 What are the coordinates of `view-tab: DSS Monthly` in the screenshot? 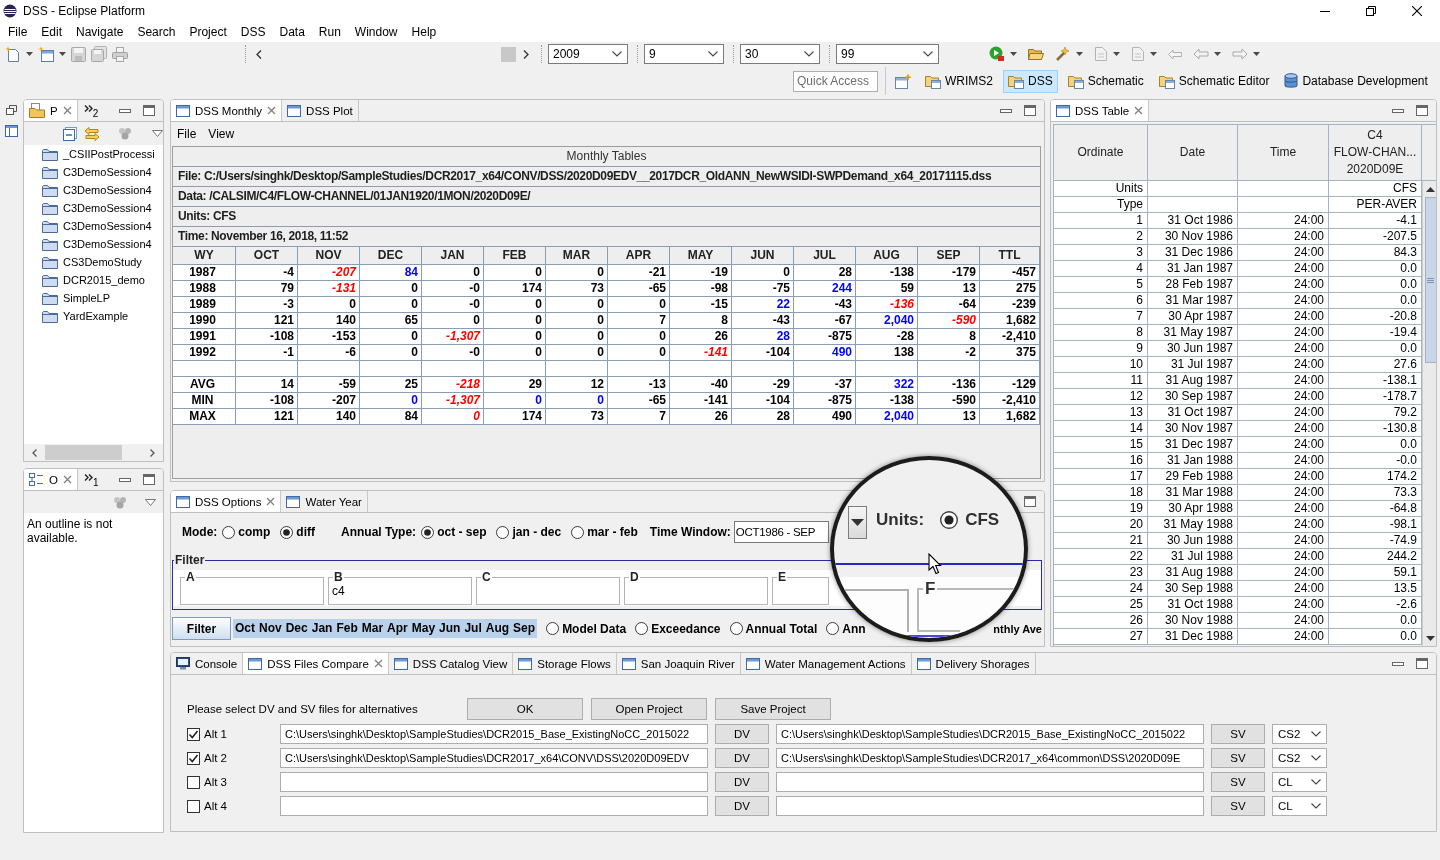 It's located at (227, 110).